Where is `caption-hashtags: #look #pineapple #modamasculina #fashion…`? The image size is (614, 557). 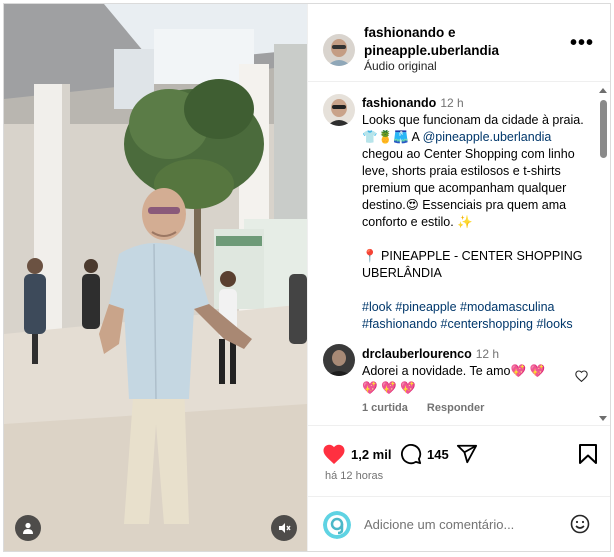
caption-hashtags: #look #pineapple #modamasculina #fashion… is located at coordinates (476, 316).